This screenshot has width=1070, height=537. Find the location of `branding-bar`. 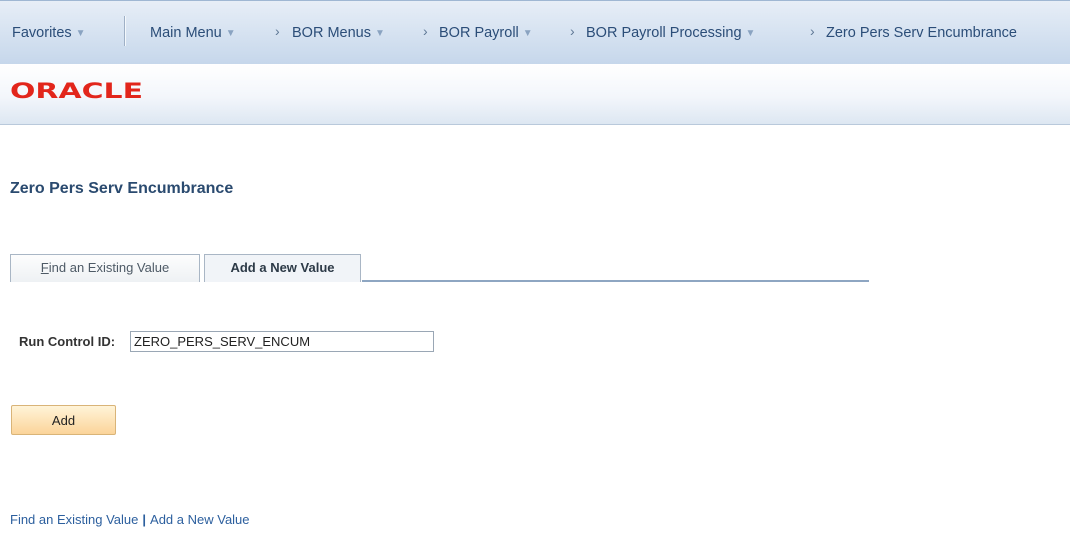

branding-bar is located at coordinates (535, 94).